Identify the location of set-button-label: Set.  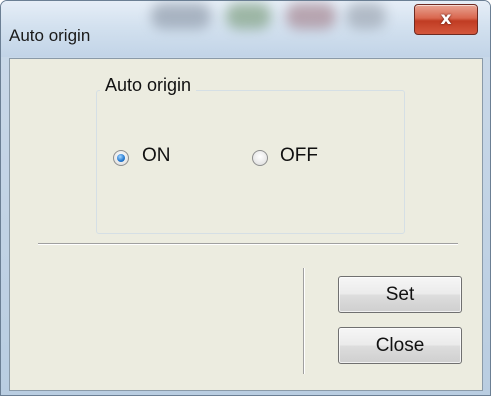
(400, 294).